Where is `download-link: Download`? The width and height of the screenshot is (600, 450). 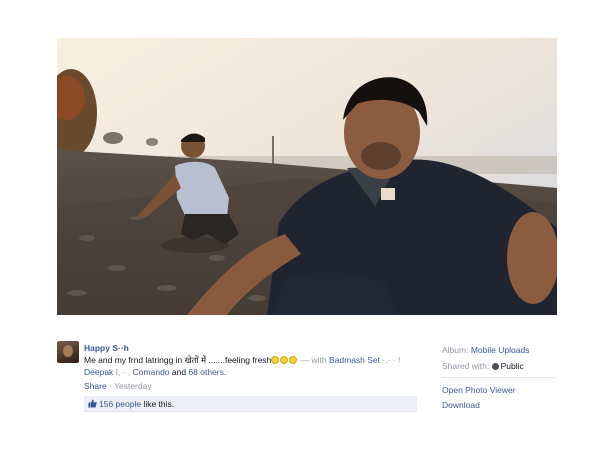 download-link: Download is located at coordinates (499, 405).